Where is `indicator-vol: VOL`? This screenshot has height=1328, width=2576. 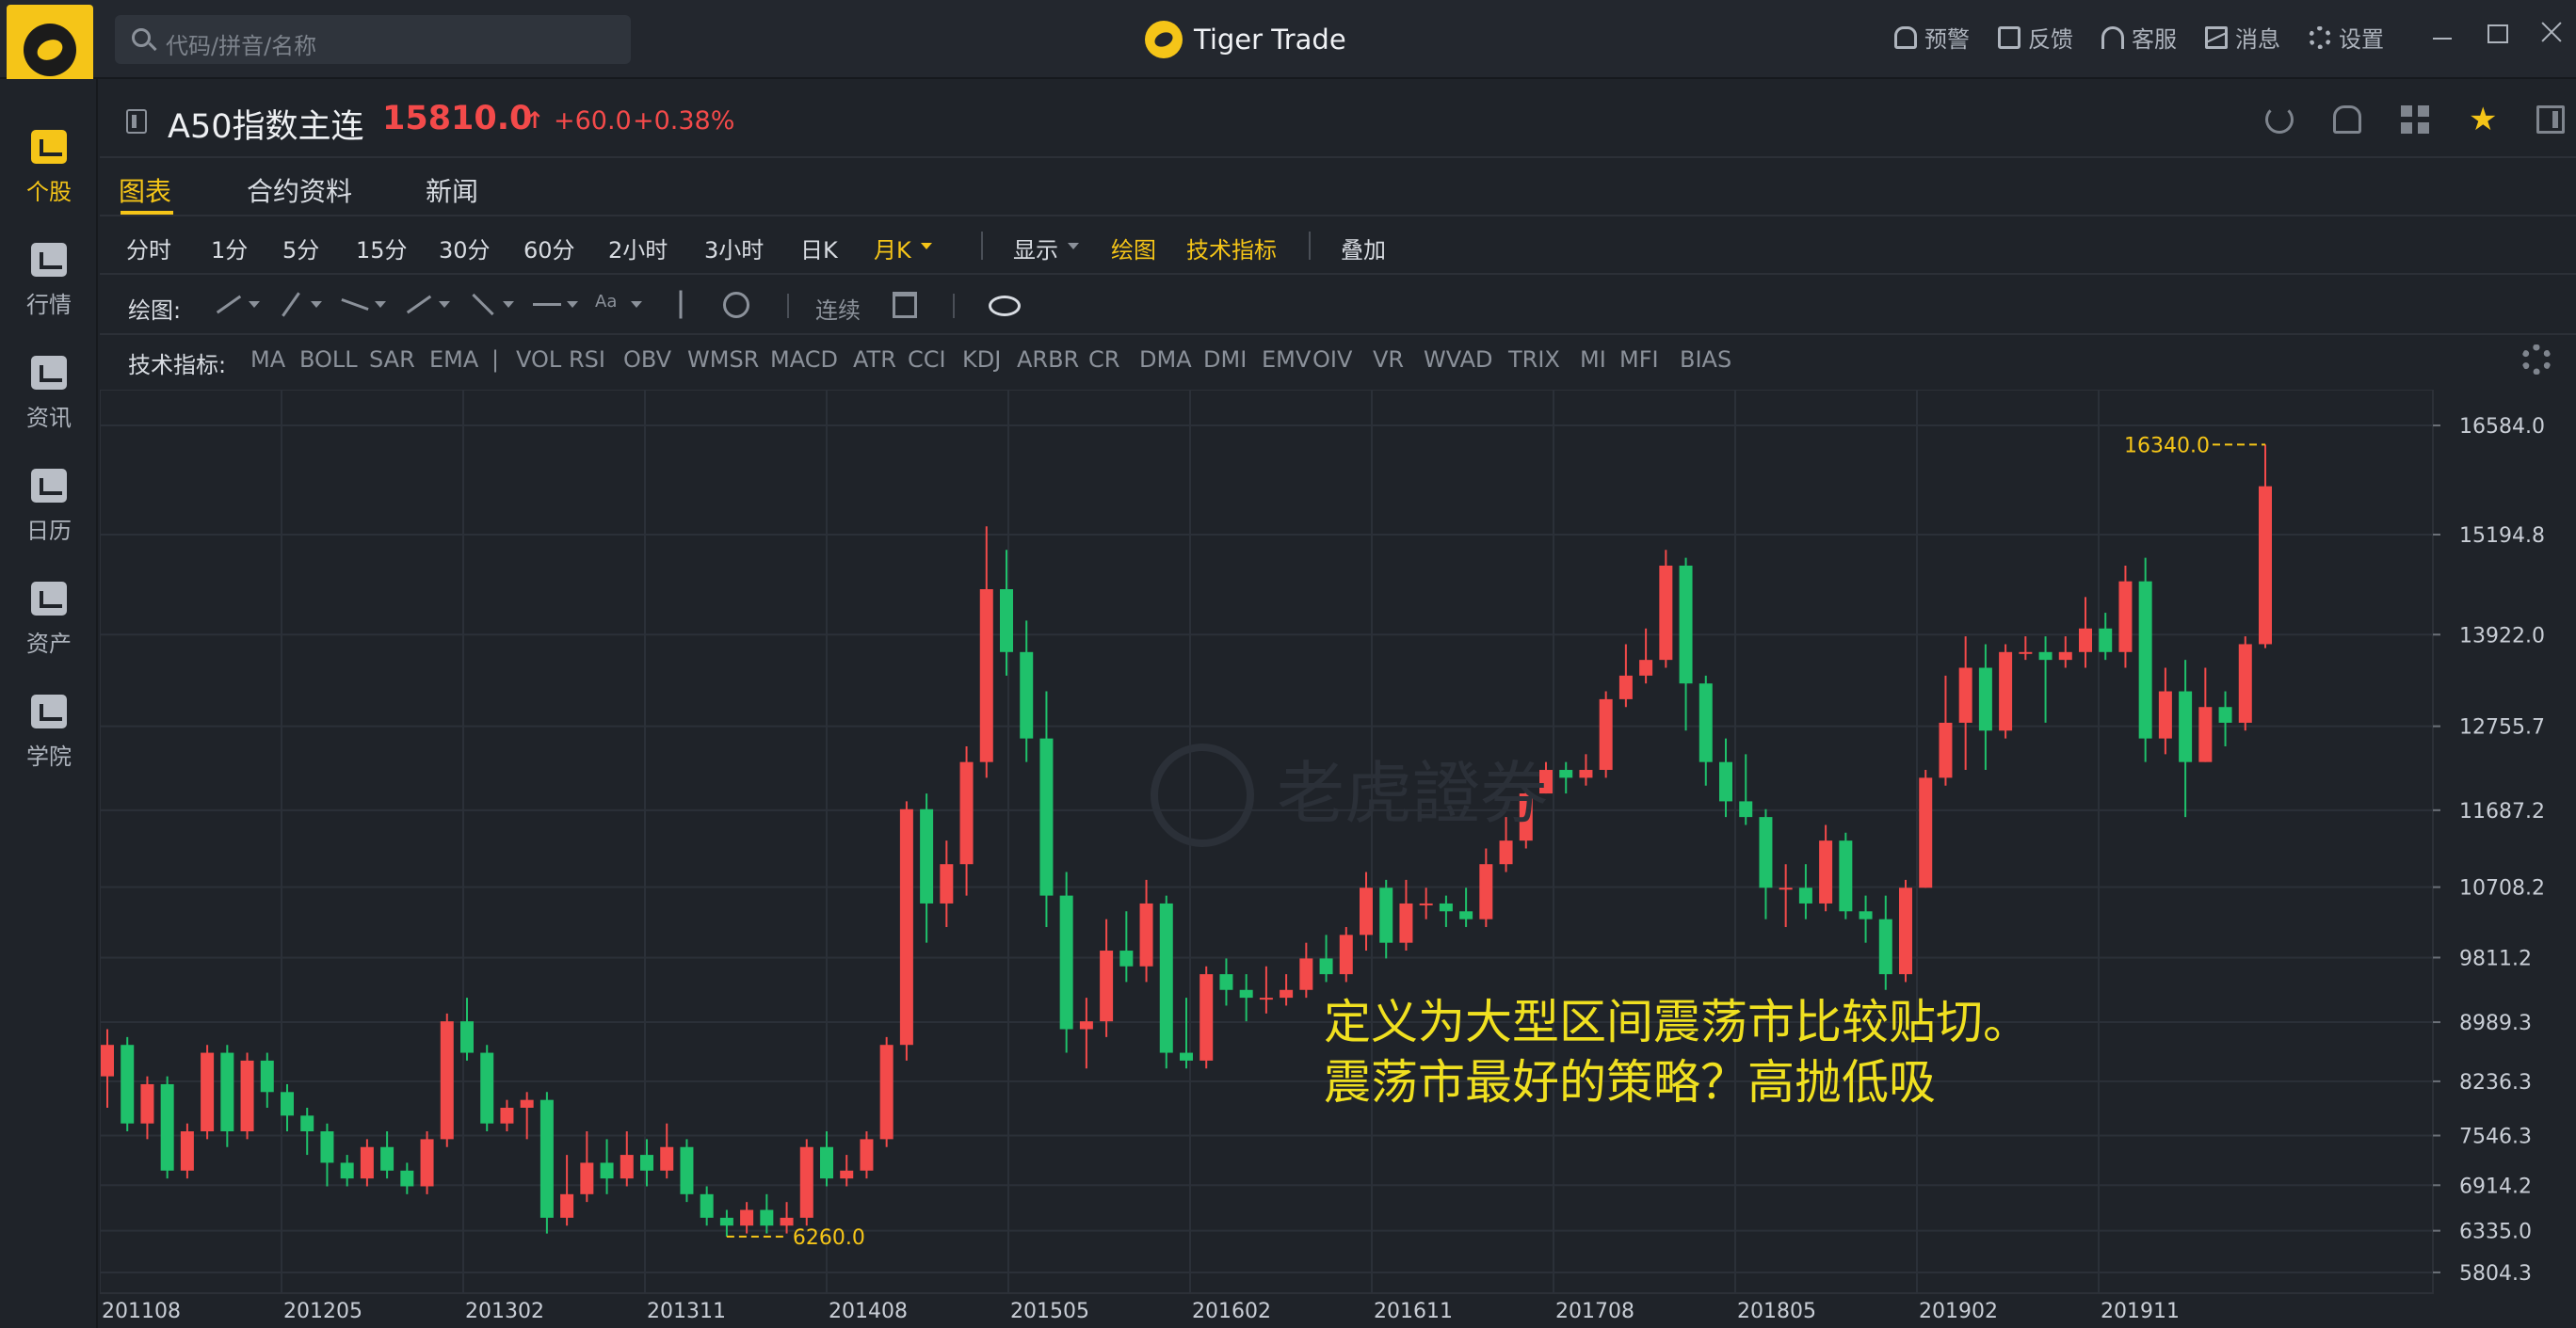 indicator-vol: VOL is located at coordinates (538, 359).